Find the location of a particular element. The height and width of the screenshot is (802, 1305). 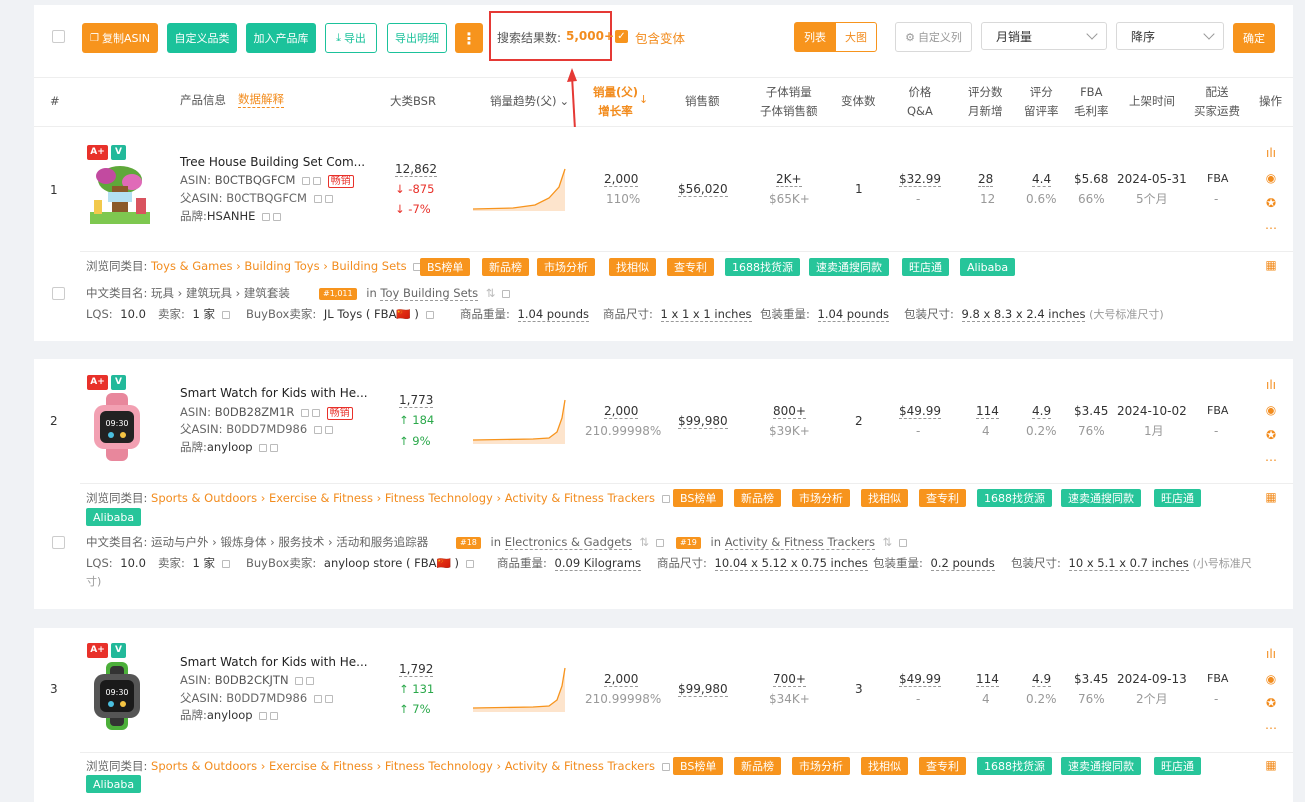

sort-desc-icon: ↓ is located at coordinates (643, 99).